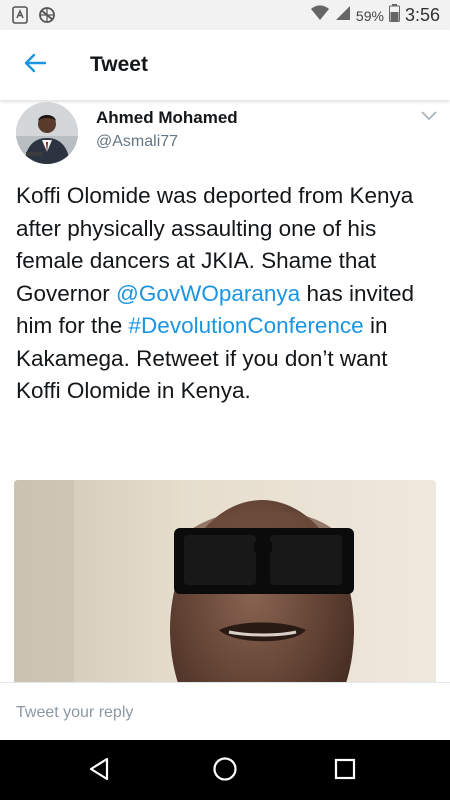 The width and height of the screenshot is (450, 800). I want to click on signal-icon, so click(343, 15).